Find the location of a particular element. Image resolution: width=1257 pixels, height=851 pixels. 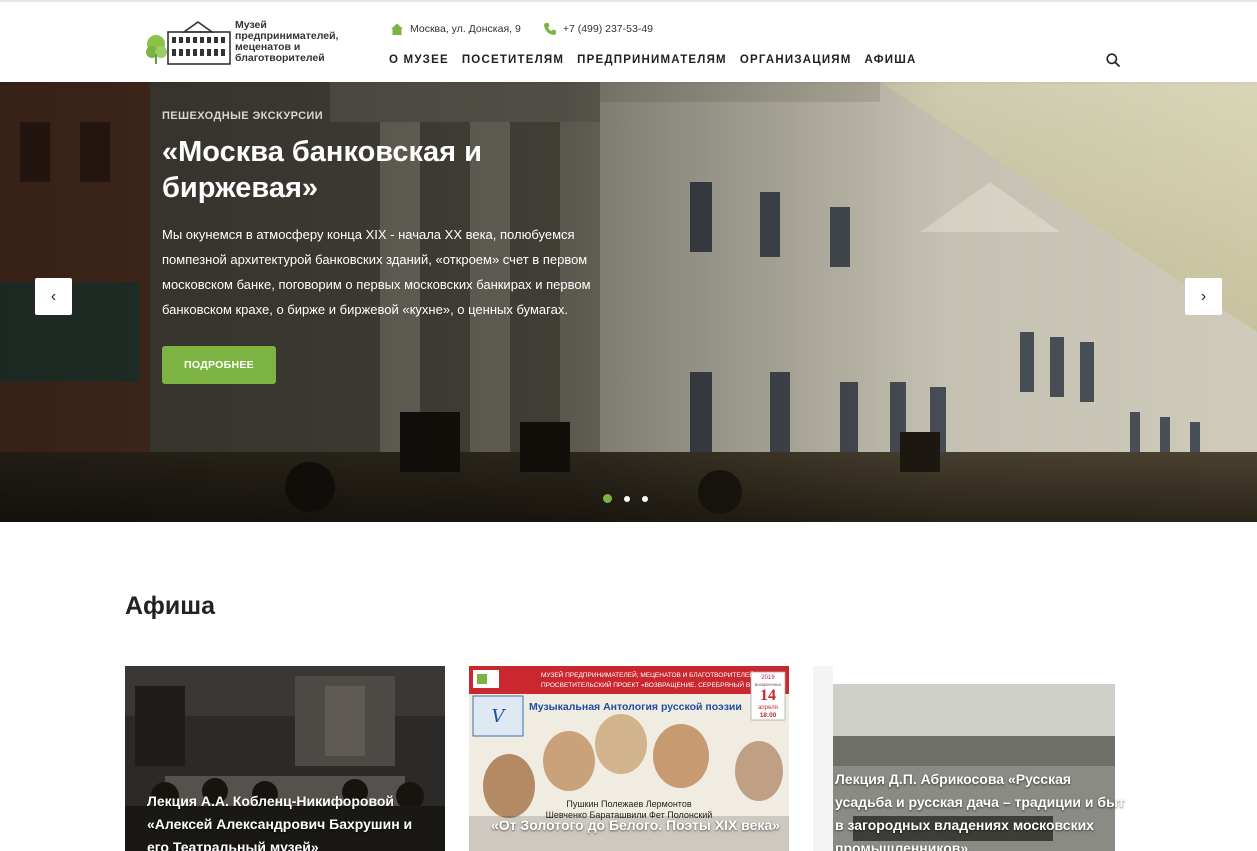

poster-year: 2019 is located at coordinates (768, 678).